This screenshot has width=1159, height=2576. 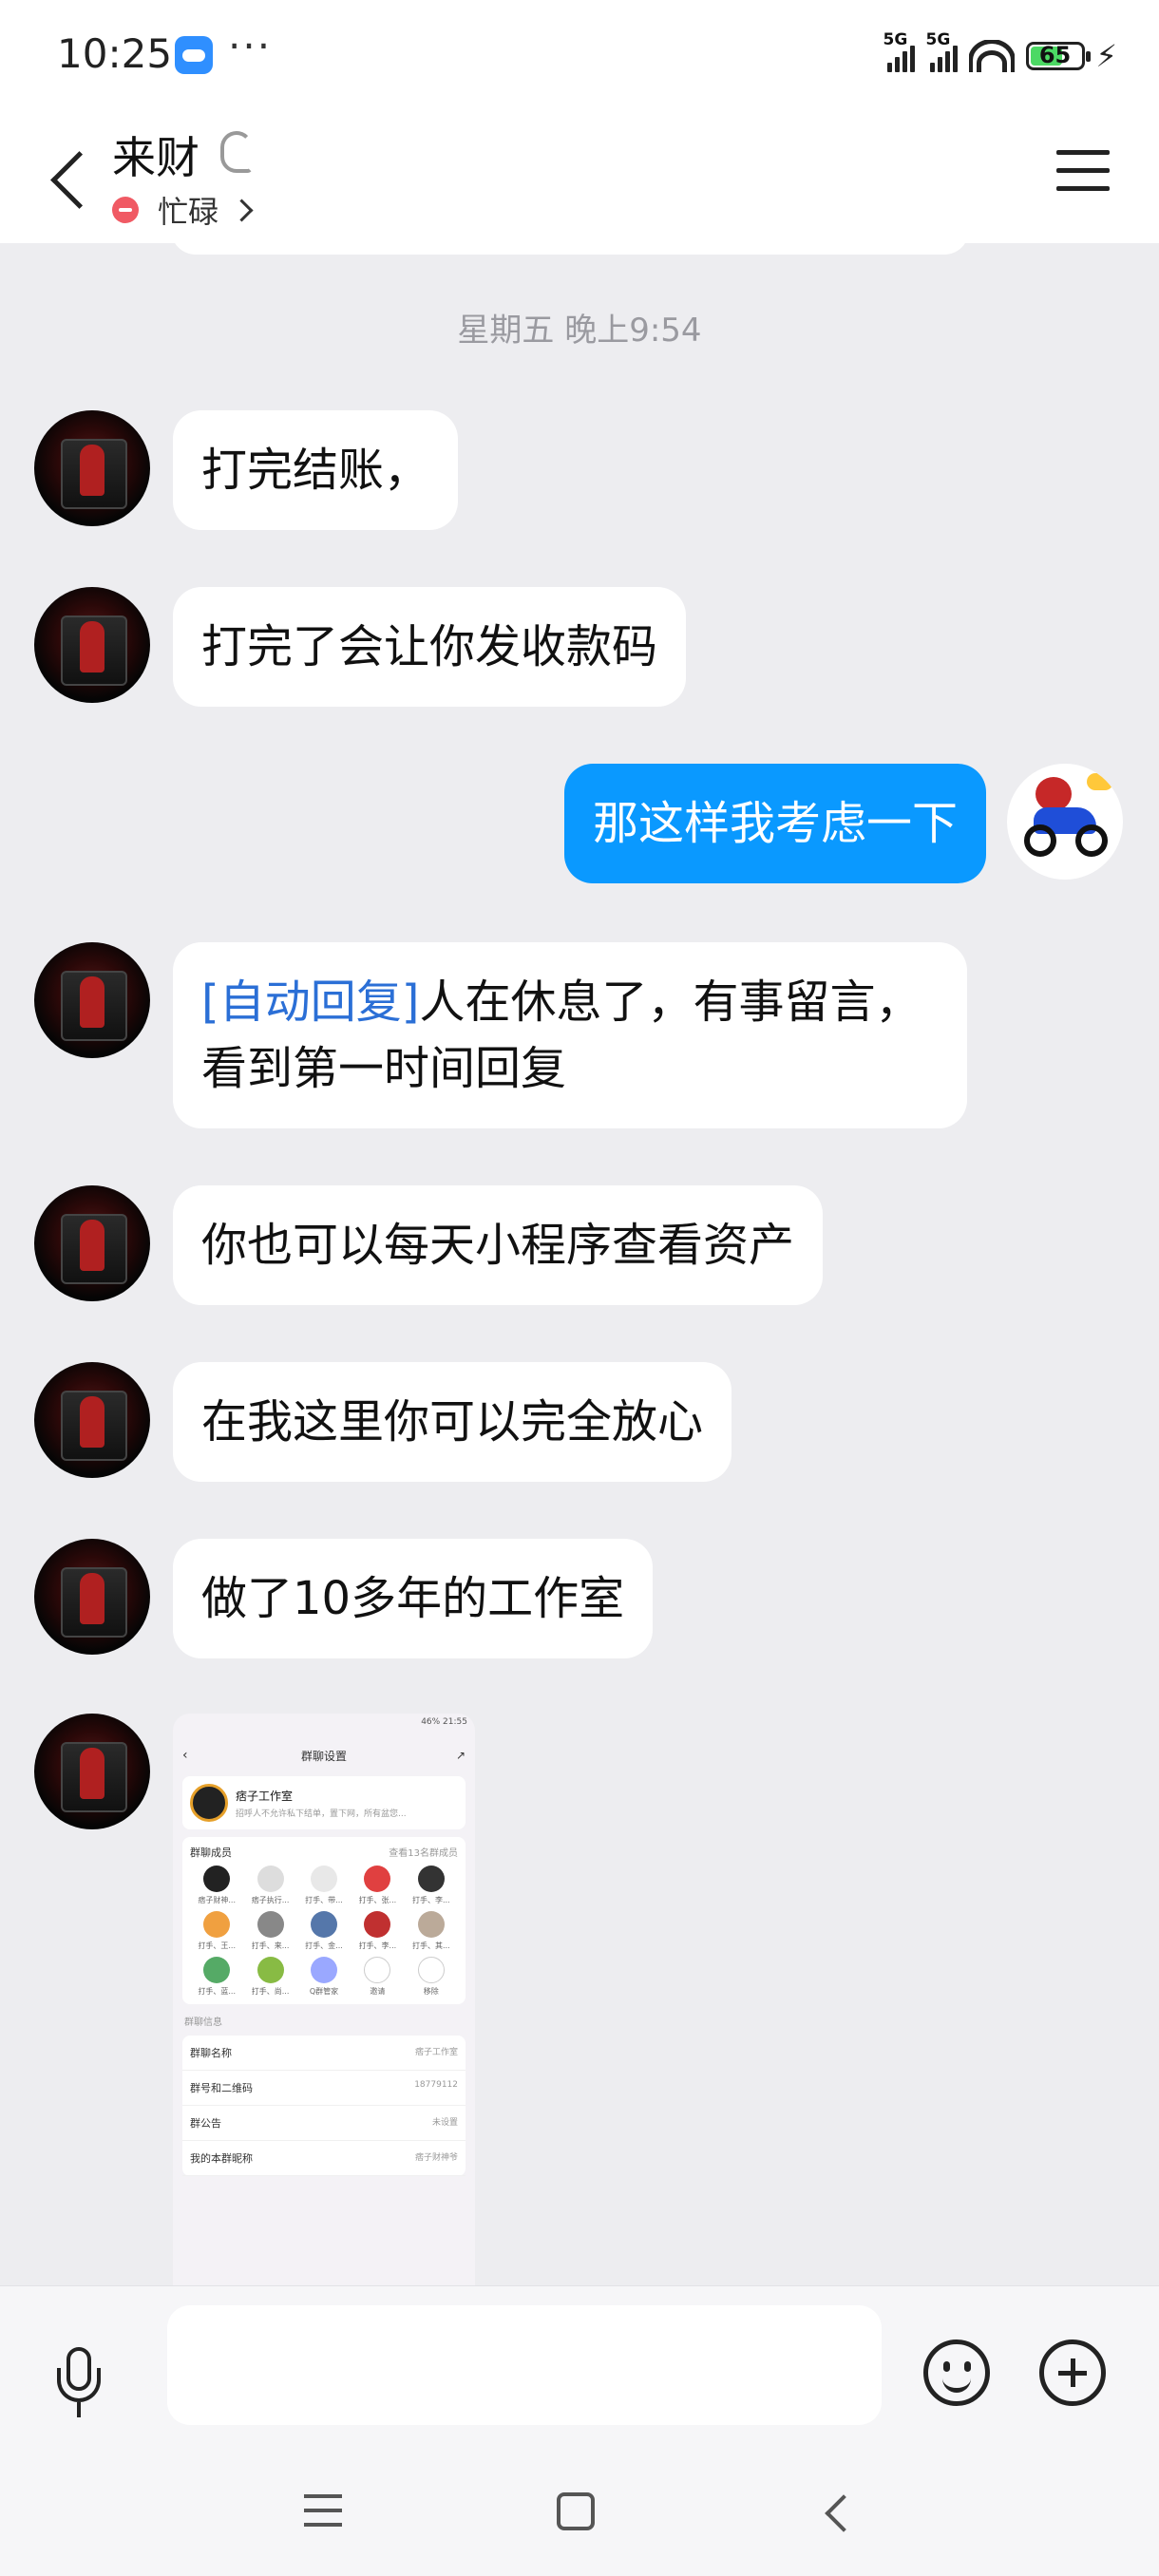 I want to click on recent-apps-icon, so click(x=323, y=2511).